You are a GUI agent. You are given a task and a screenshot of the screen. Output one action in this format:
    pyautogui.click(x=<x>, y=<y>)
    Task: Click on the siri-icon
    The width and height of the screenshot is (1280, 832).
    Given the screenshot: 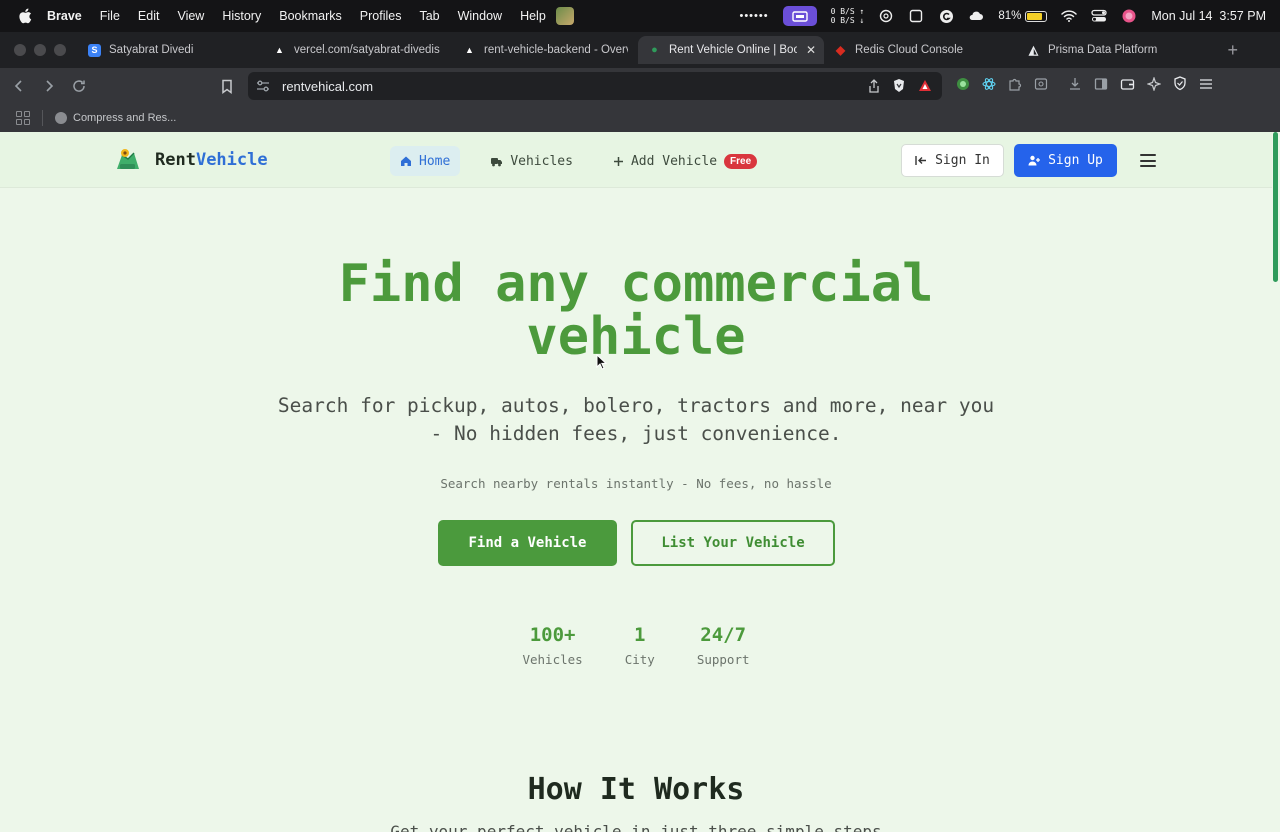 What is the action you would take?
    pyautogui.click(x=1129, y=16)
    